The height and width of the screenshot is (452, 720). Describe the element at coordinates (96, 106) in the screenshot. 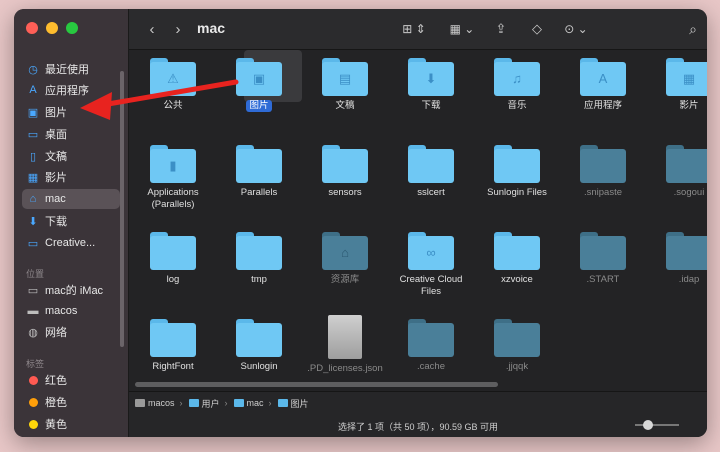

I see `arrow-head` at that location.